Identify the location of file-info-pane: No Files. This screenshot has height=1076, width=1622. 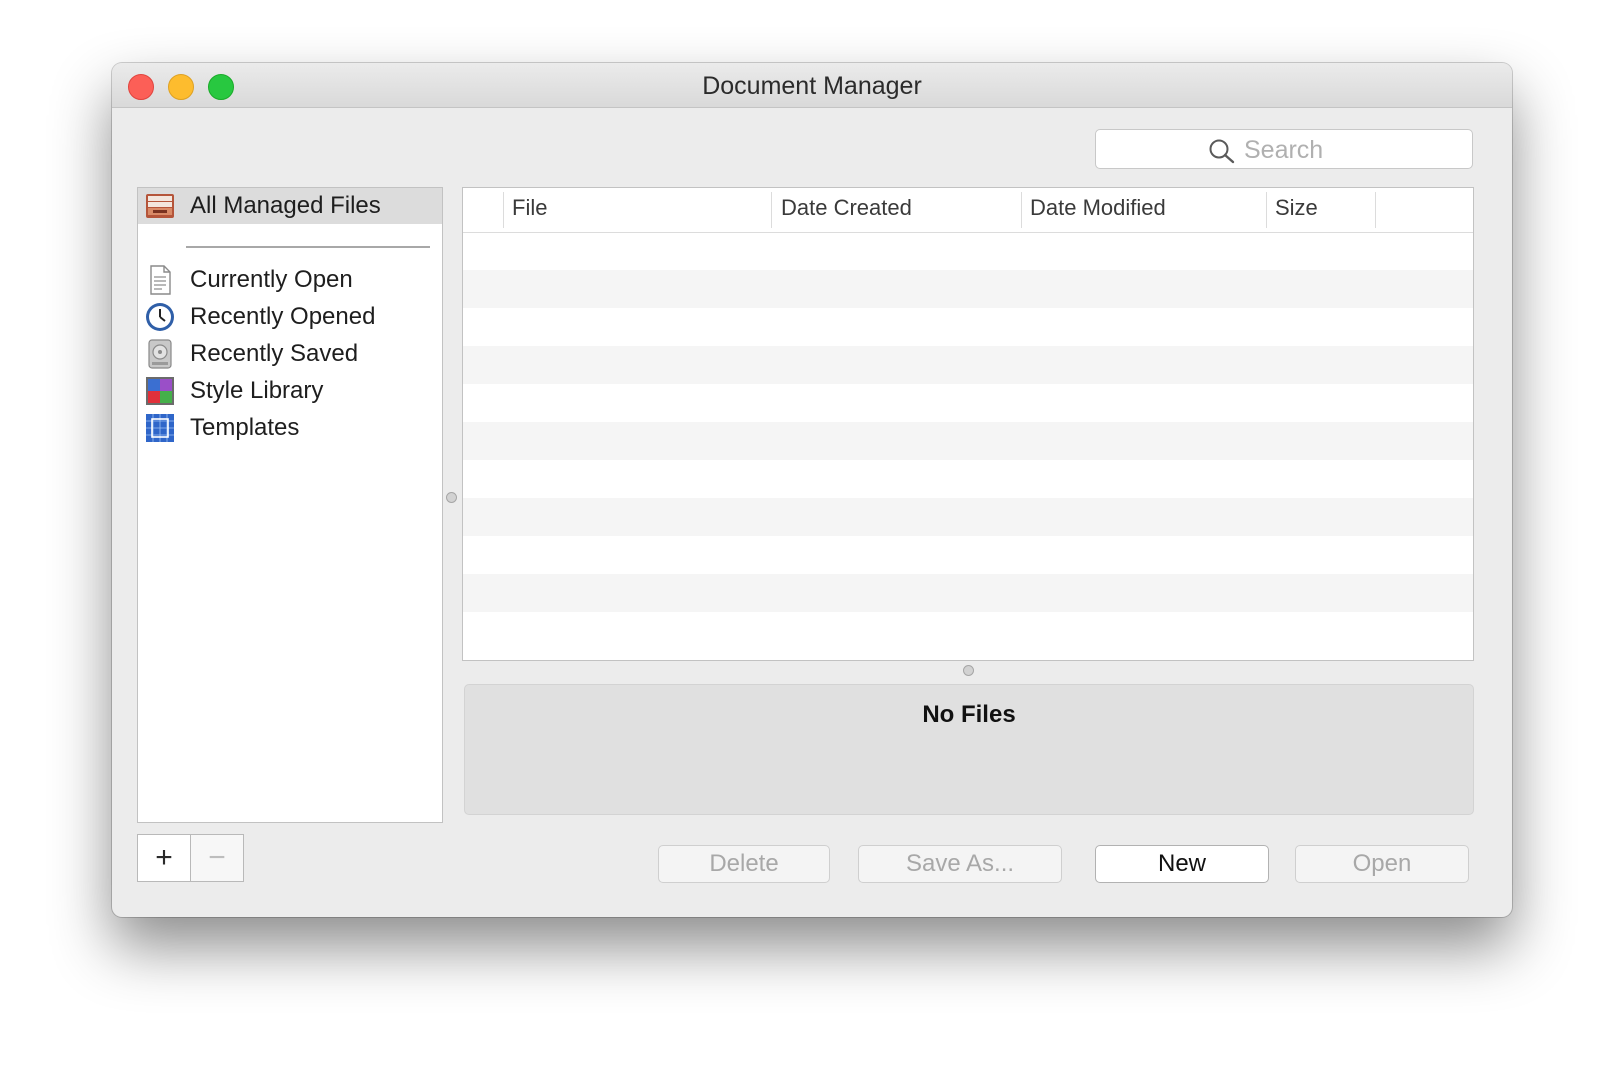
(969, 749).